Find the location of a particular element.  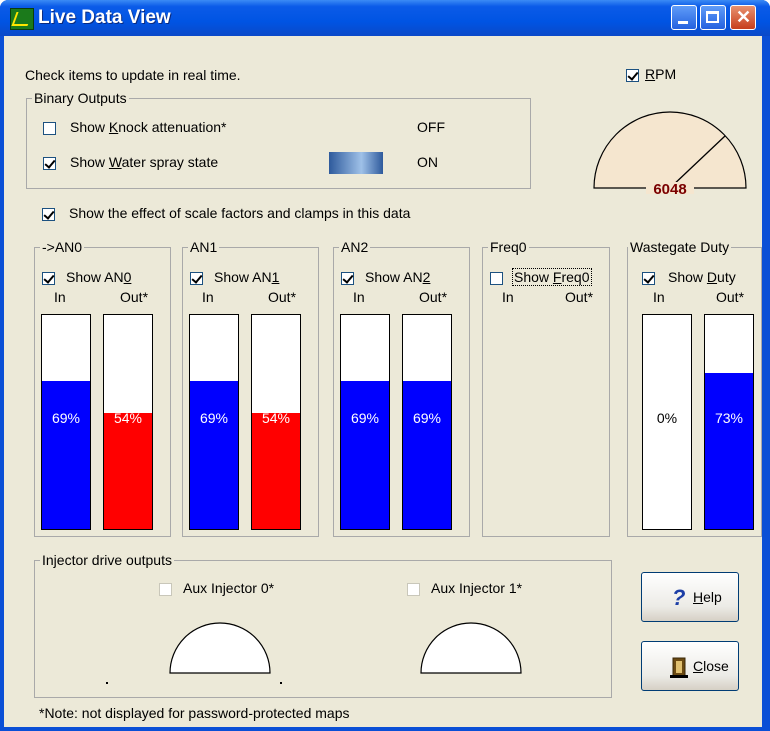

an0-out-value: 54% is located at coordinates (128, 418).